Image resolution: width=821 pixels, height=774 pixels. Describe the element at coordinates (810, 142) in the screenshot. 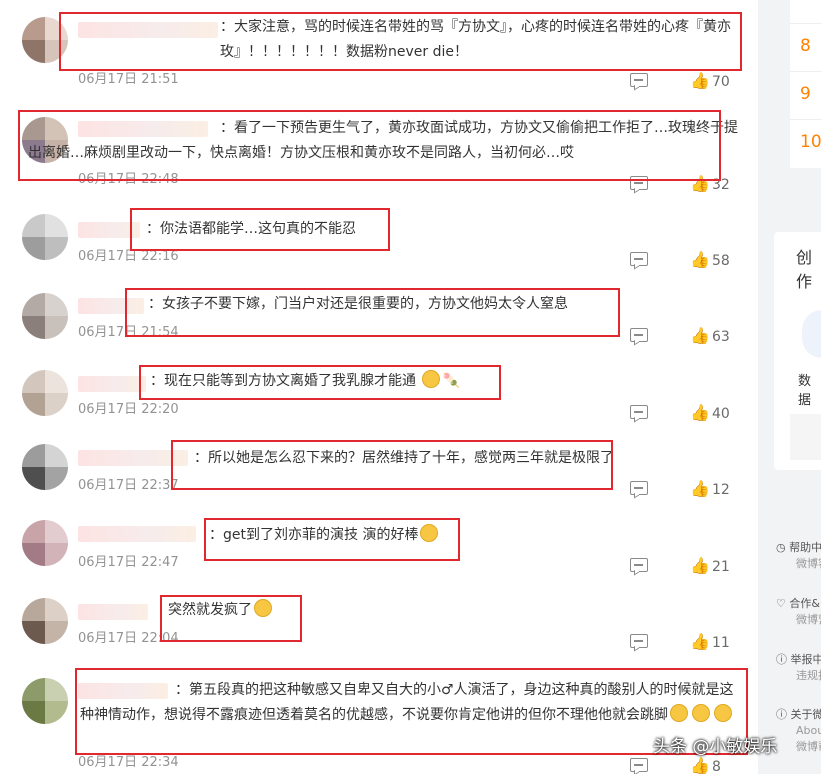

I see `rank-number: 10` at that location.